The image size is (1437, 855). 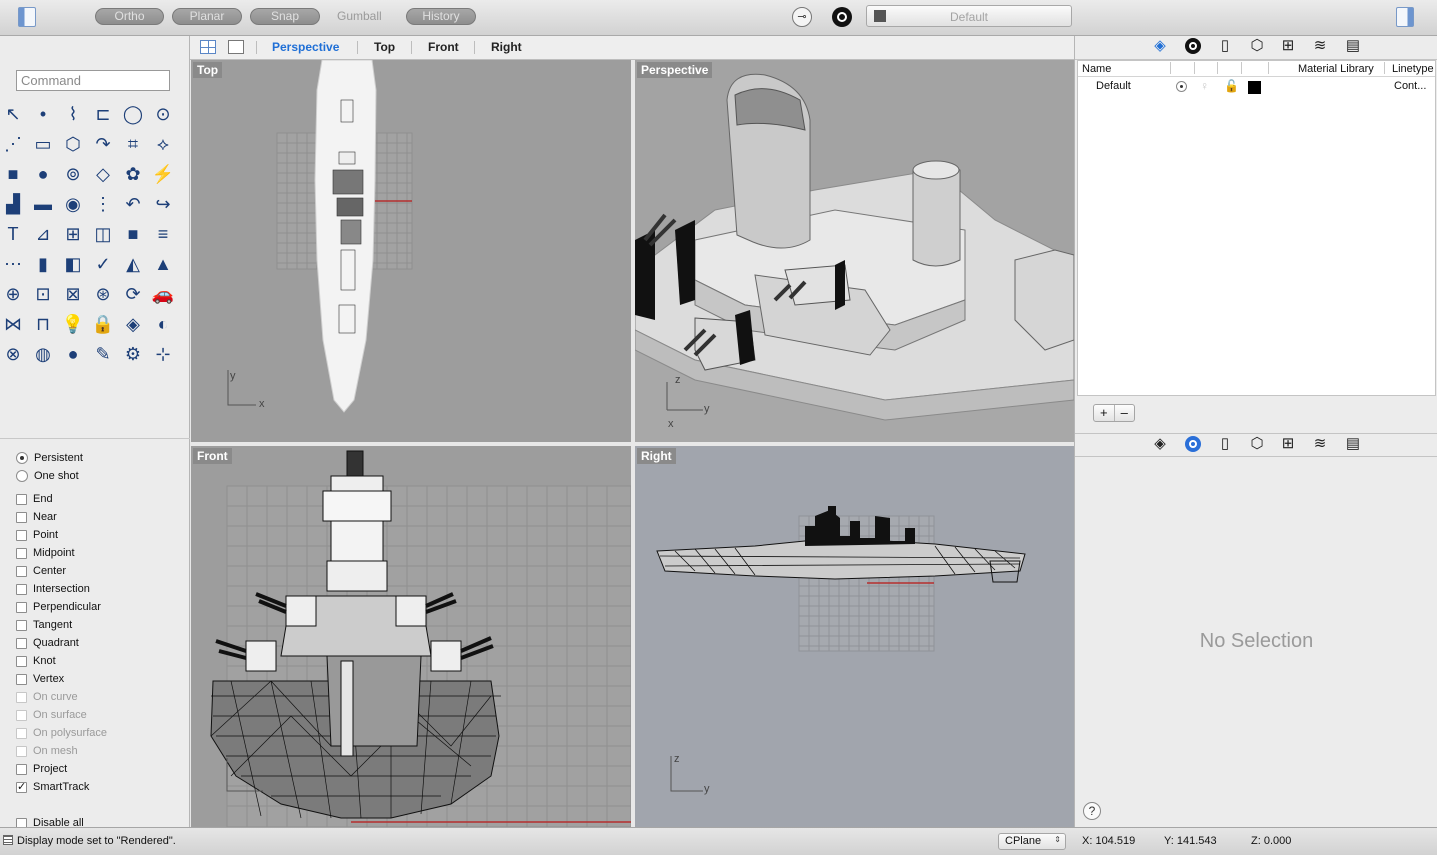 What do you see at coordinates (1125, 413) in the screenshot?
I see `remove-layer-button: –` at bounding box center [1125, 413].